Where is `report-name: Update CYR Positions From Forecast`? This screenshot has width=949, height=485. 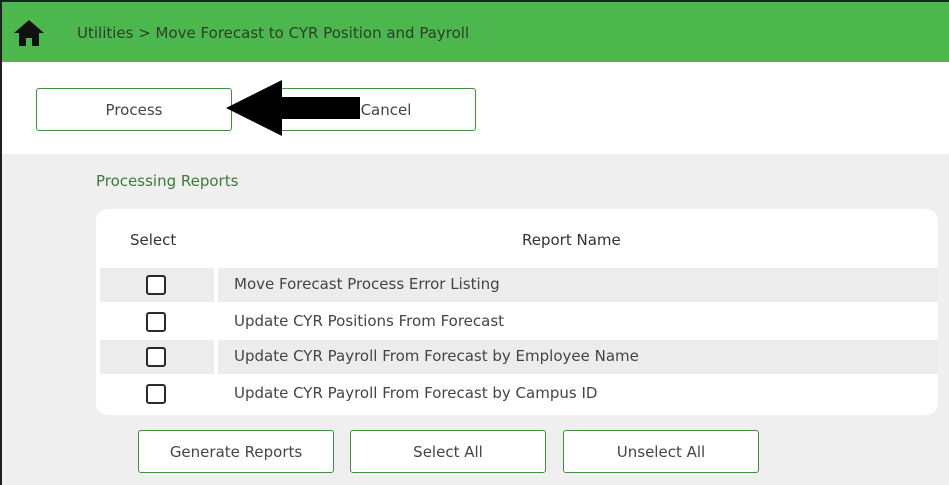
report-name: Update CYR Positions From Forecast is located at coordinates (369, 321).